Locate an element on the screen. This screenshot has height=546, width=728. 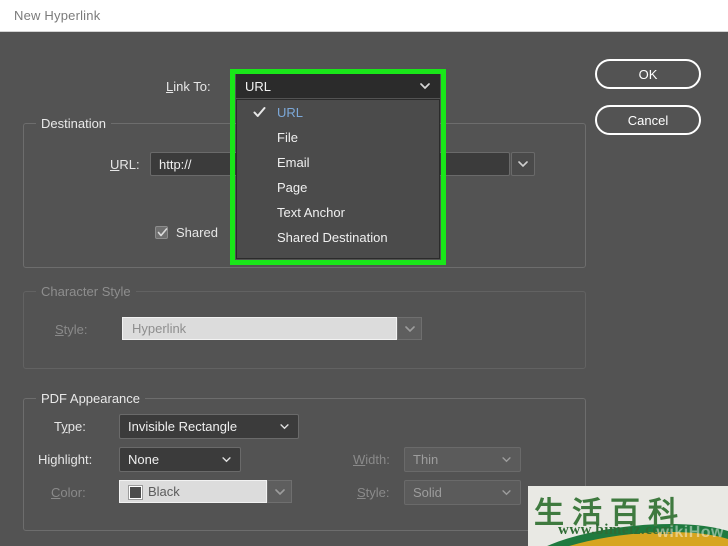
link-to-label: Link To: is located at coordinates (188, 86).